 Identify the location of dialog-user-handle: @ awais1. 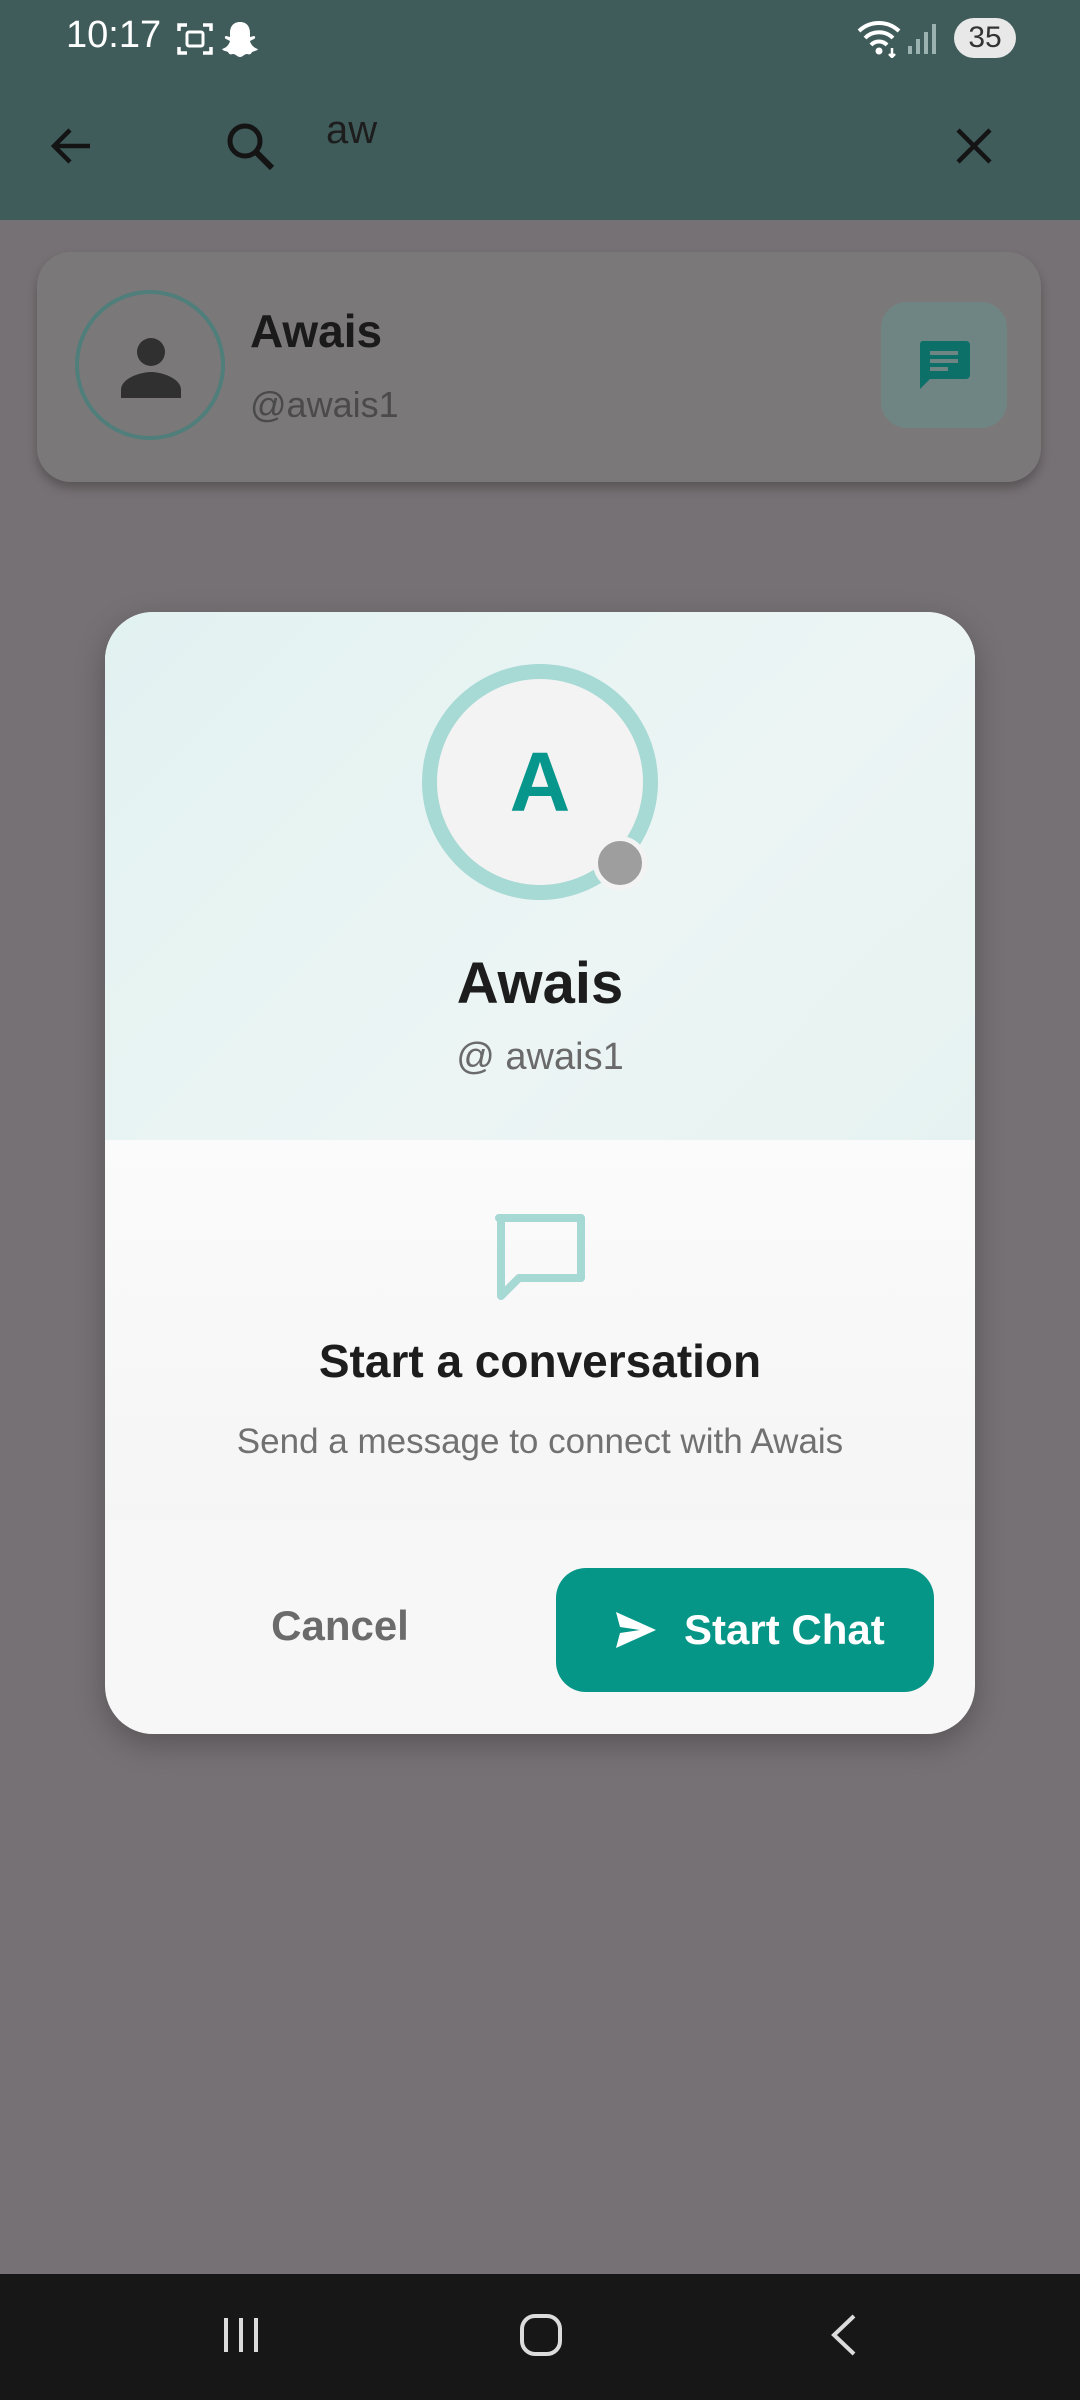
(540, 1057).